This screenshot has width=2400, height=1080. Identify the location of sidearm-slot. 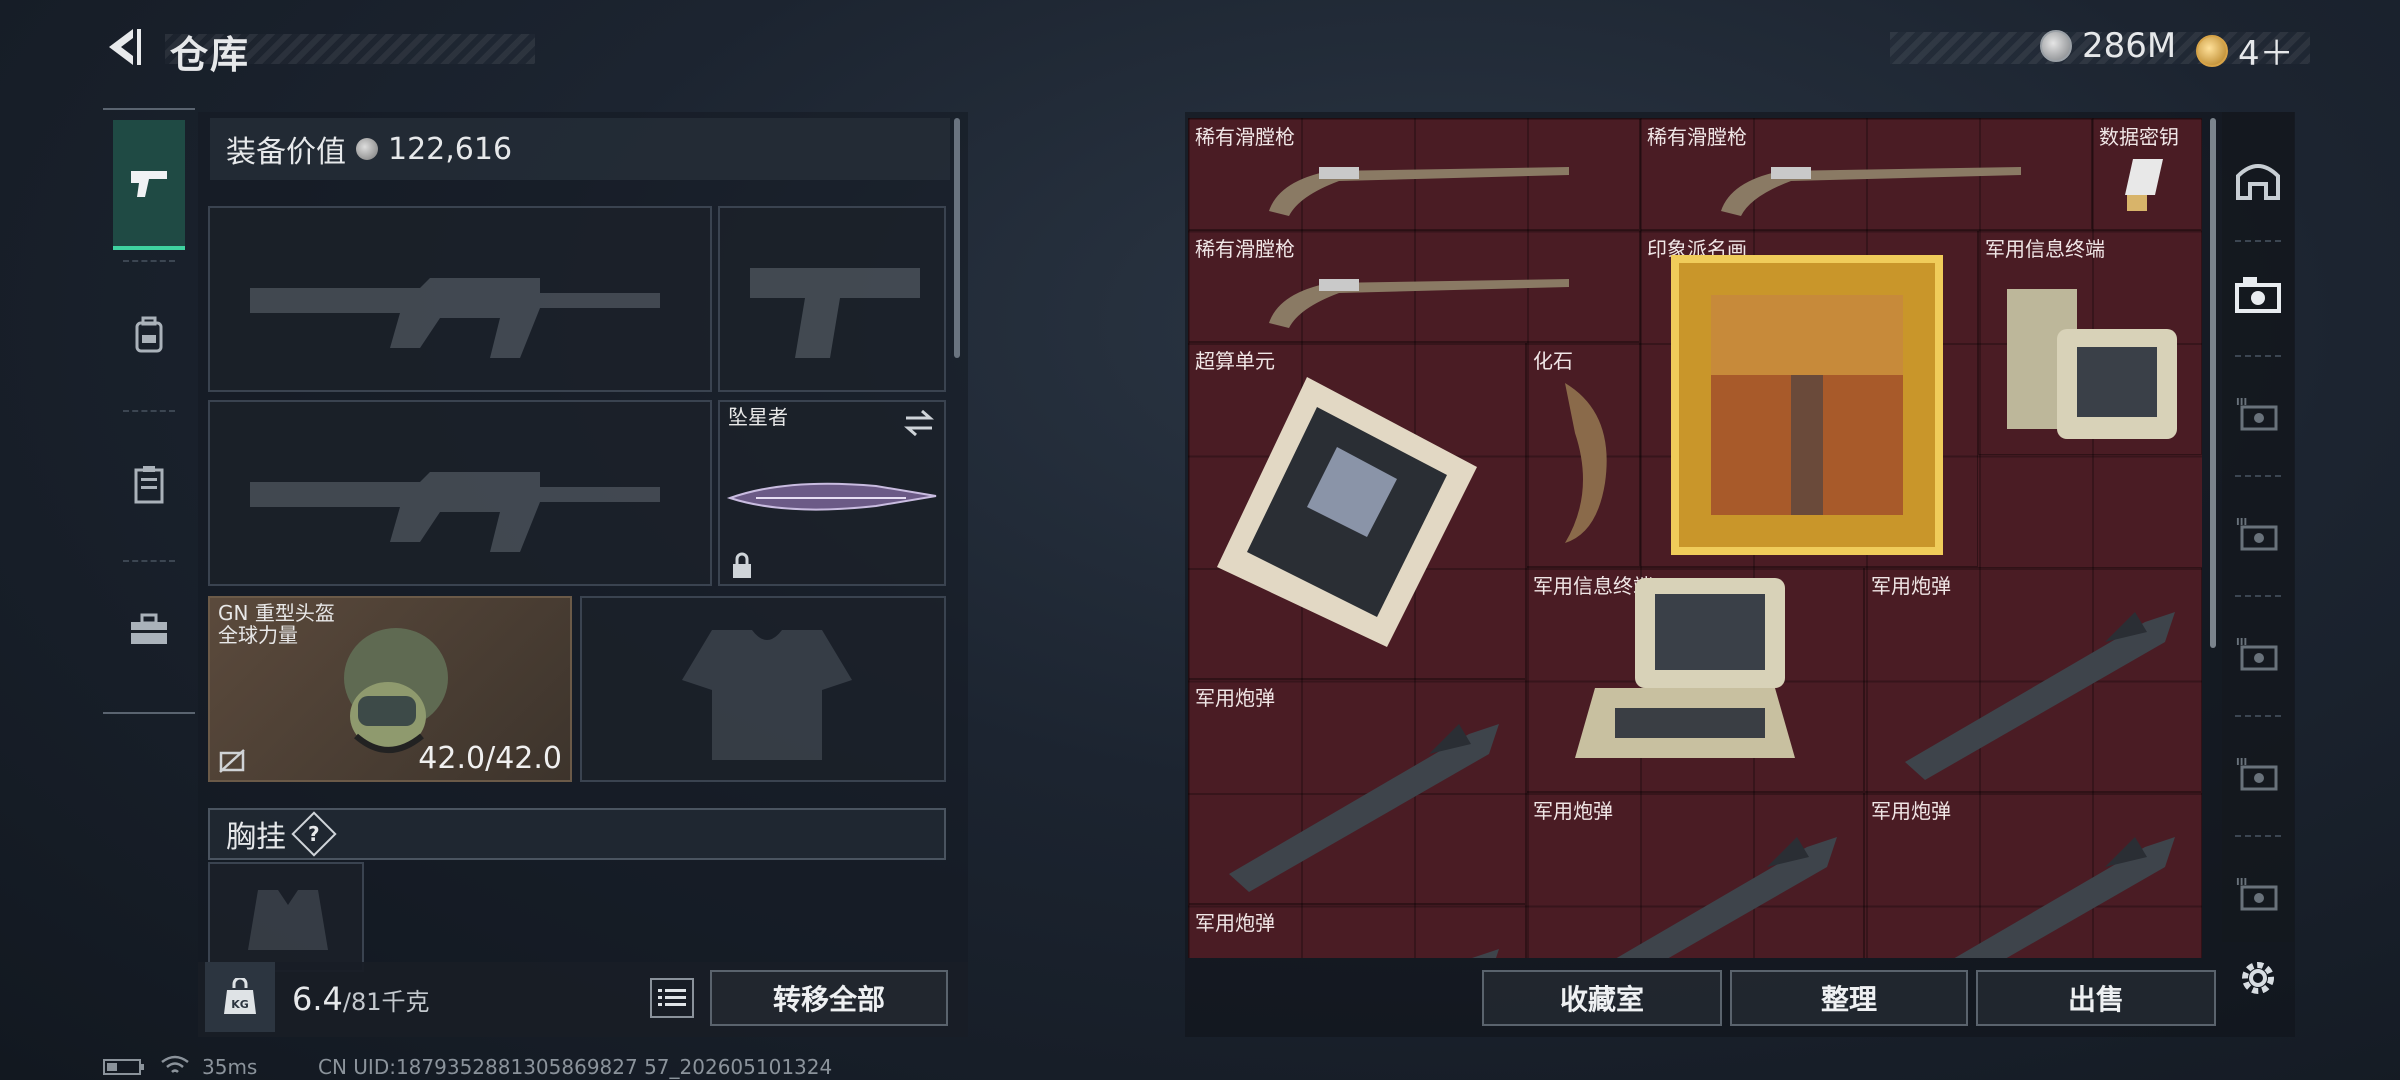
(832, 299).